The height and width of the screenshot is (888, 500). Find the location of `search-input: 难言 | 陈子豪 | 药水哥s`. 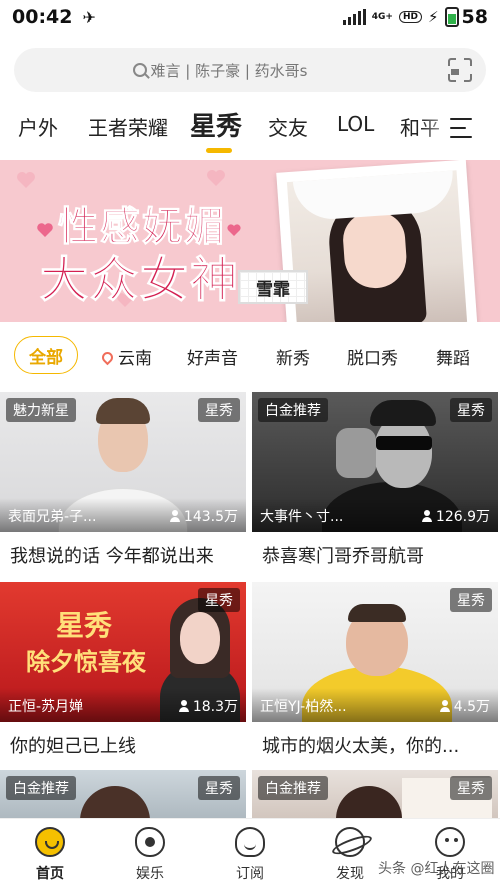

search-input: 难言 | 陈子豪 | 药水哥s is located at coordinates (220, 70).